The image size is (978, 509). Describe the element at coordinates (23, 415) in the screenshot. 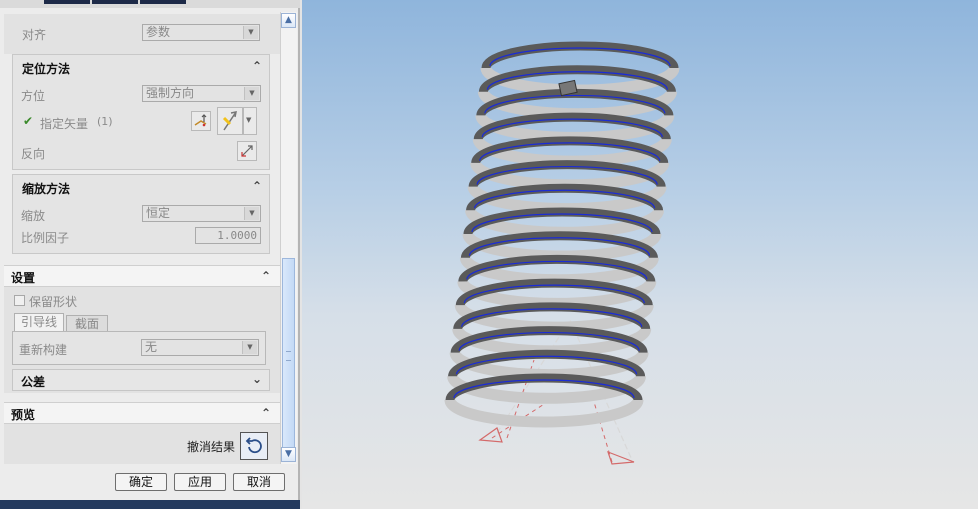

I see `preview-title: 预览` at that location.